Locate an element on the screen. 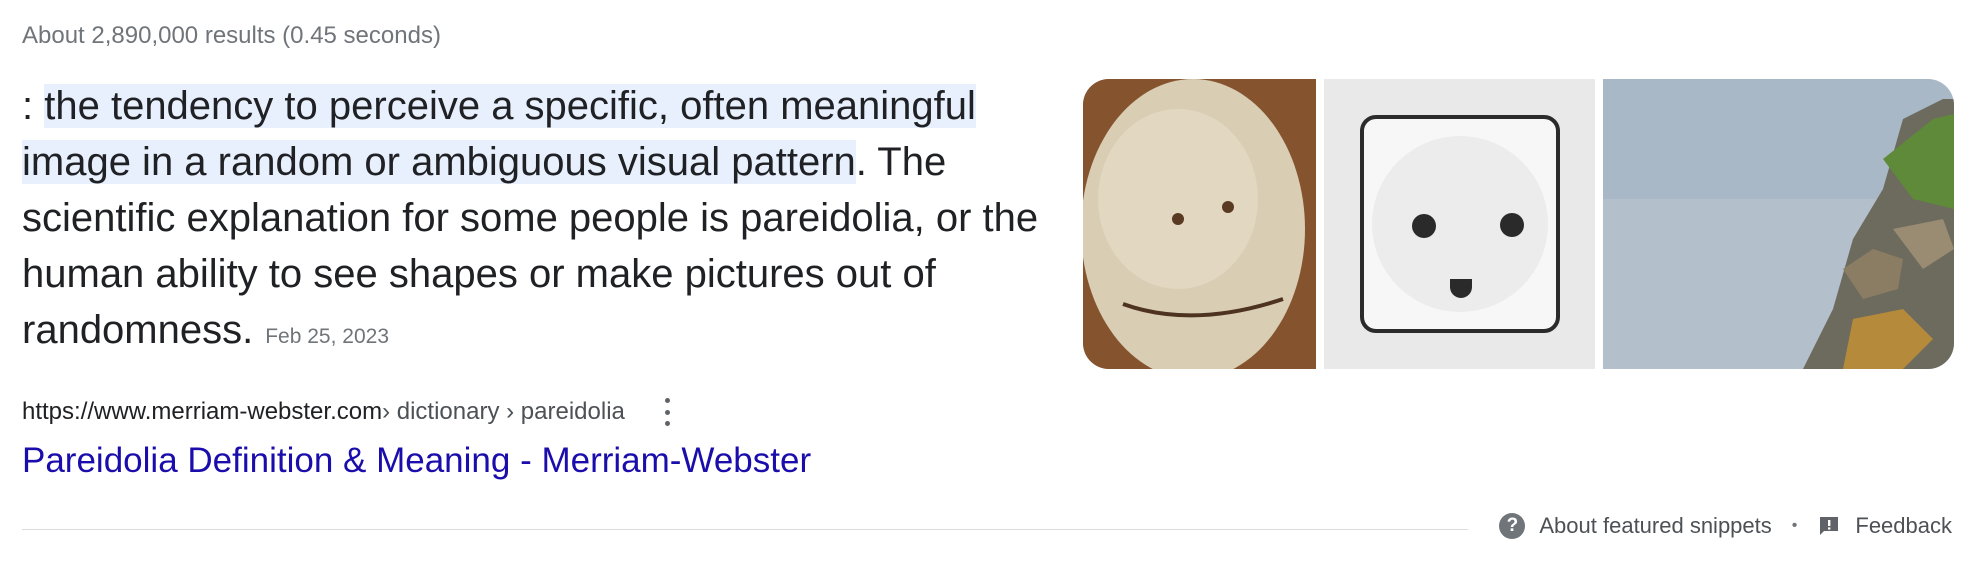 Image resolution: width=1982 pixels, height=578 pixels. snippet-date: Feb 25, 2023 is located at coordinates (327, 336).